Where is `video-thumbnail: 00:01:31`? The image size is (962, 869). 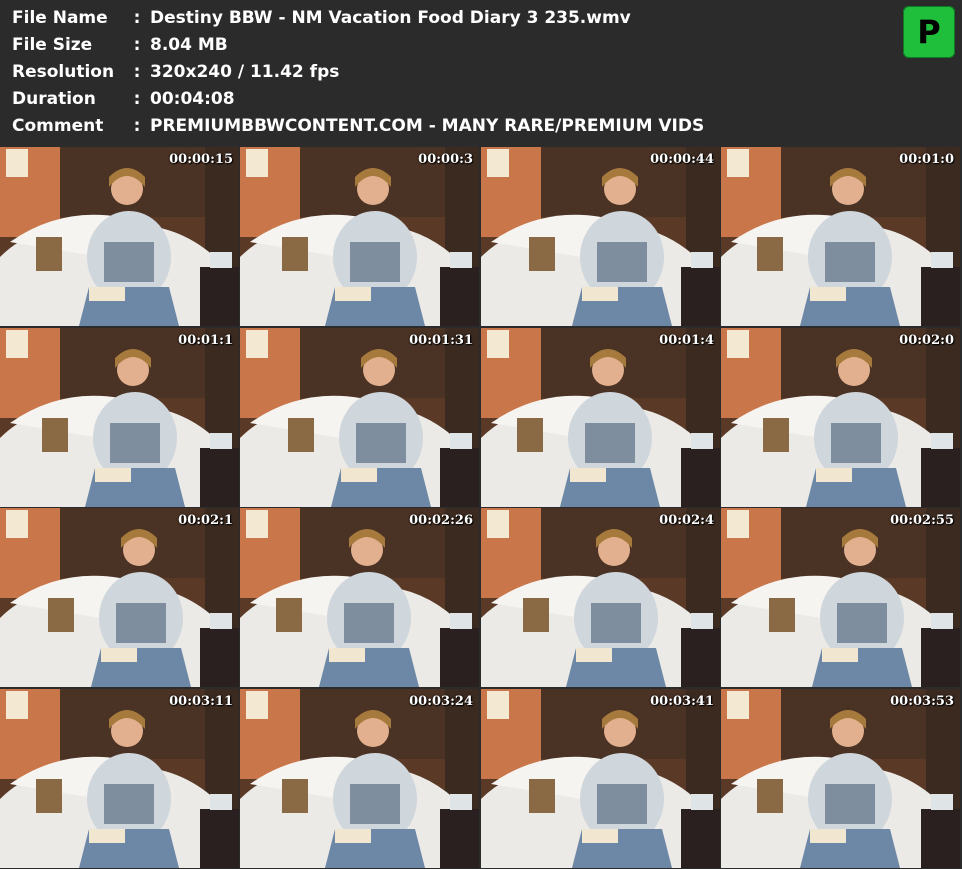
video-thumbnail: 00:01:31 is located at coordinates (359, 417).